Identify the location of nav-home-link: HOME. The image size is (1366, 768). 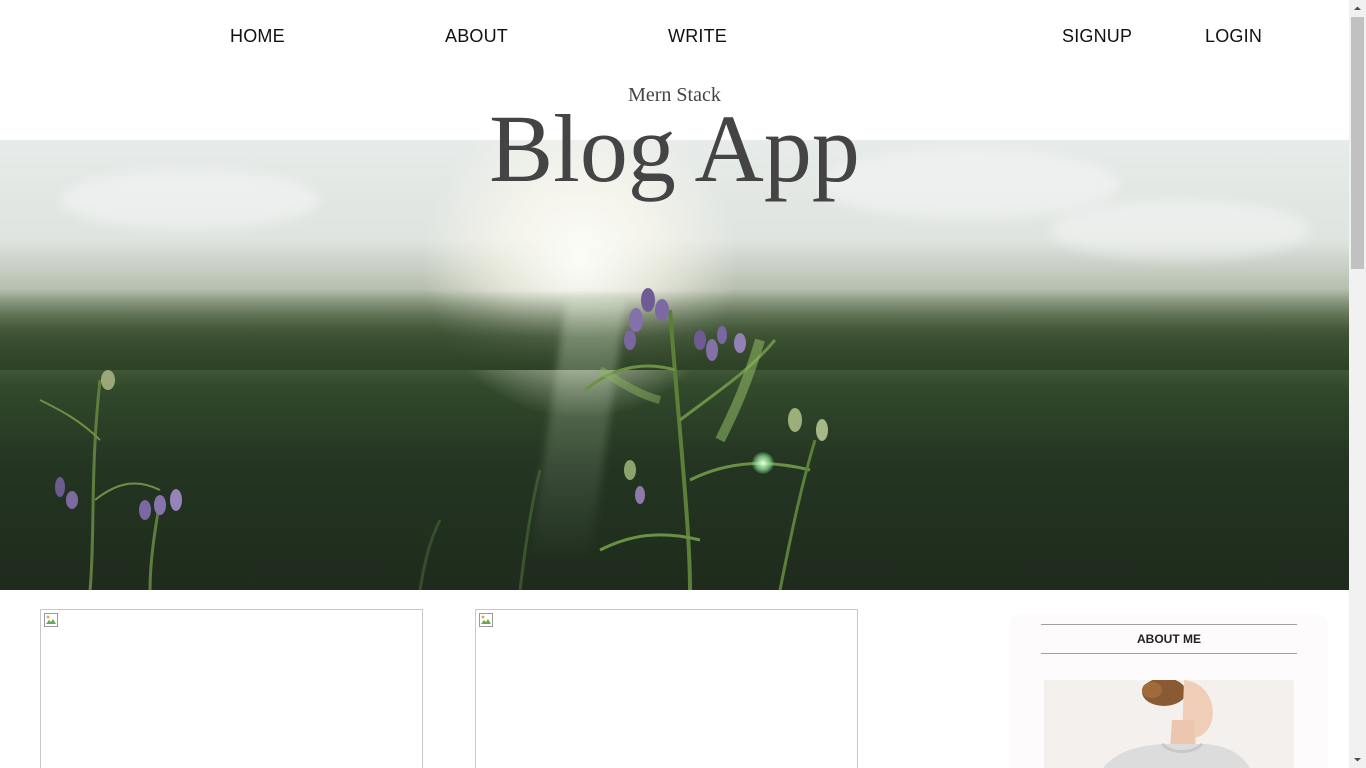
(257, 36).